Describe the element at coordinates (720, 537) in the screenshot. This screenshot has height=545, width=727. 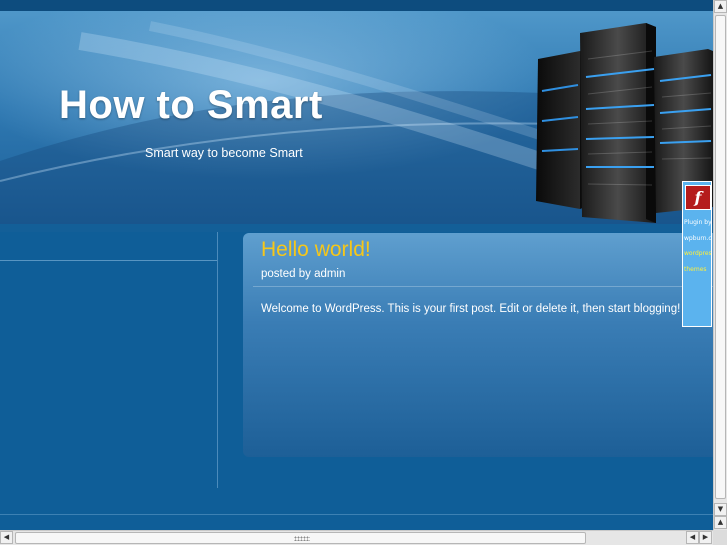
I see `scrollbar-corner` at that location.